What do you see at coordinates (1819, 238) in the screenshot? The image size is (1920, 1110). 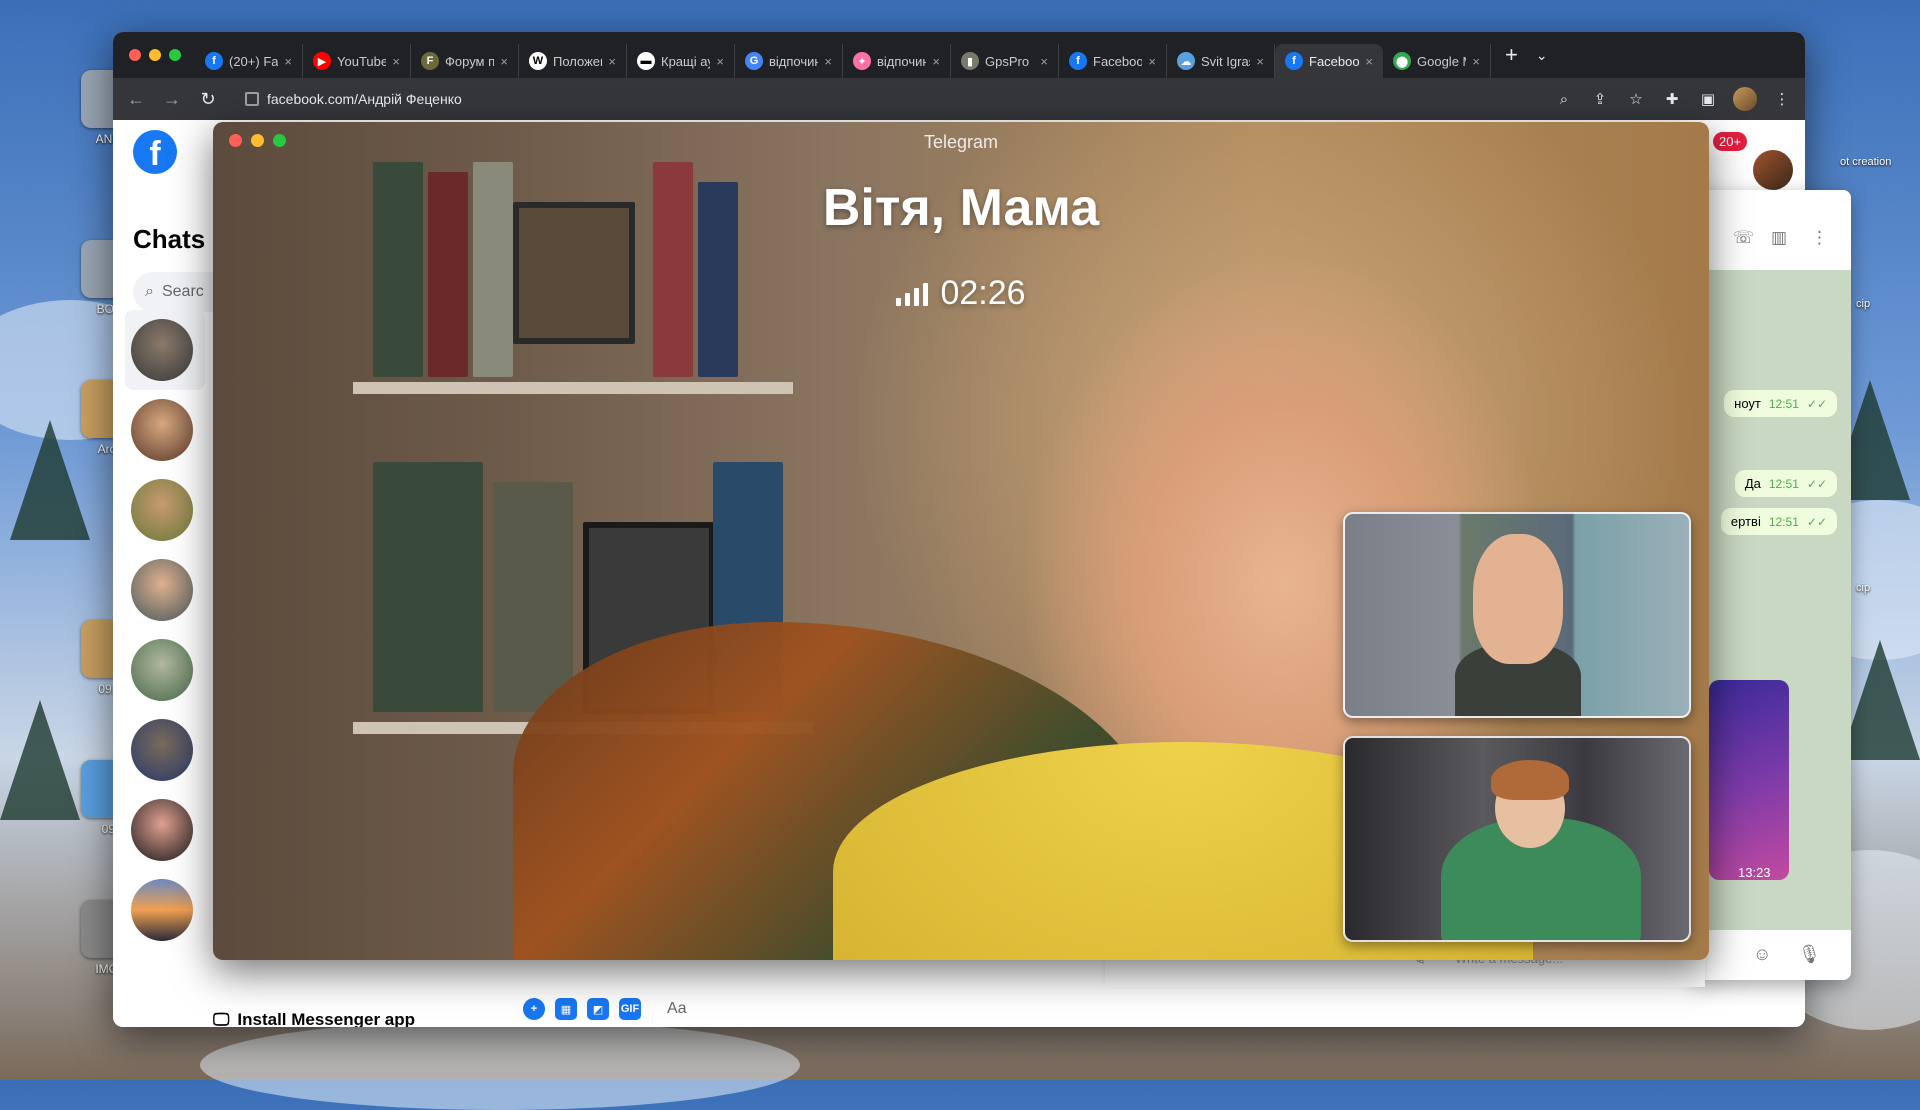 I see `more-options-icon: ⋮` at bounding box center [1819, 238].